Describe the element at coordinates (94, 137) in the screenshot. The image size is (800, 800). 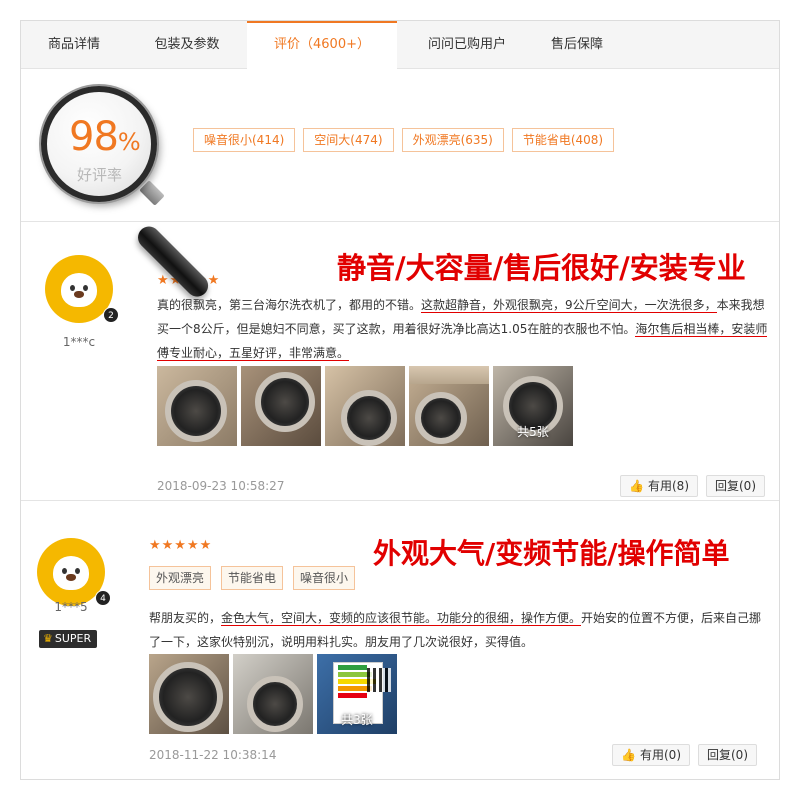
I see `positive-rate-number: 98` at that location.